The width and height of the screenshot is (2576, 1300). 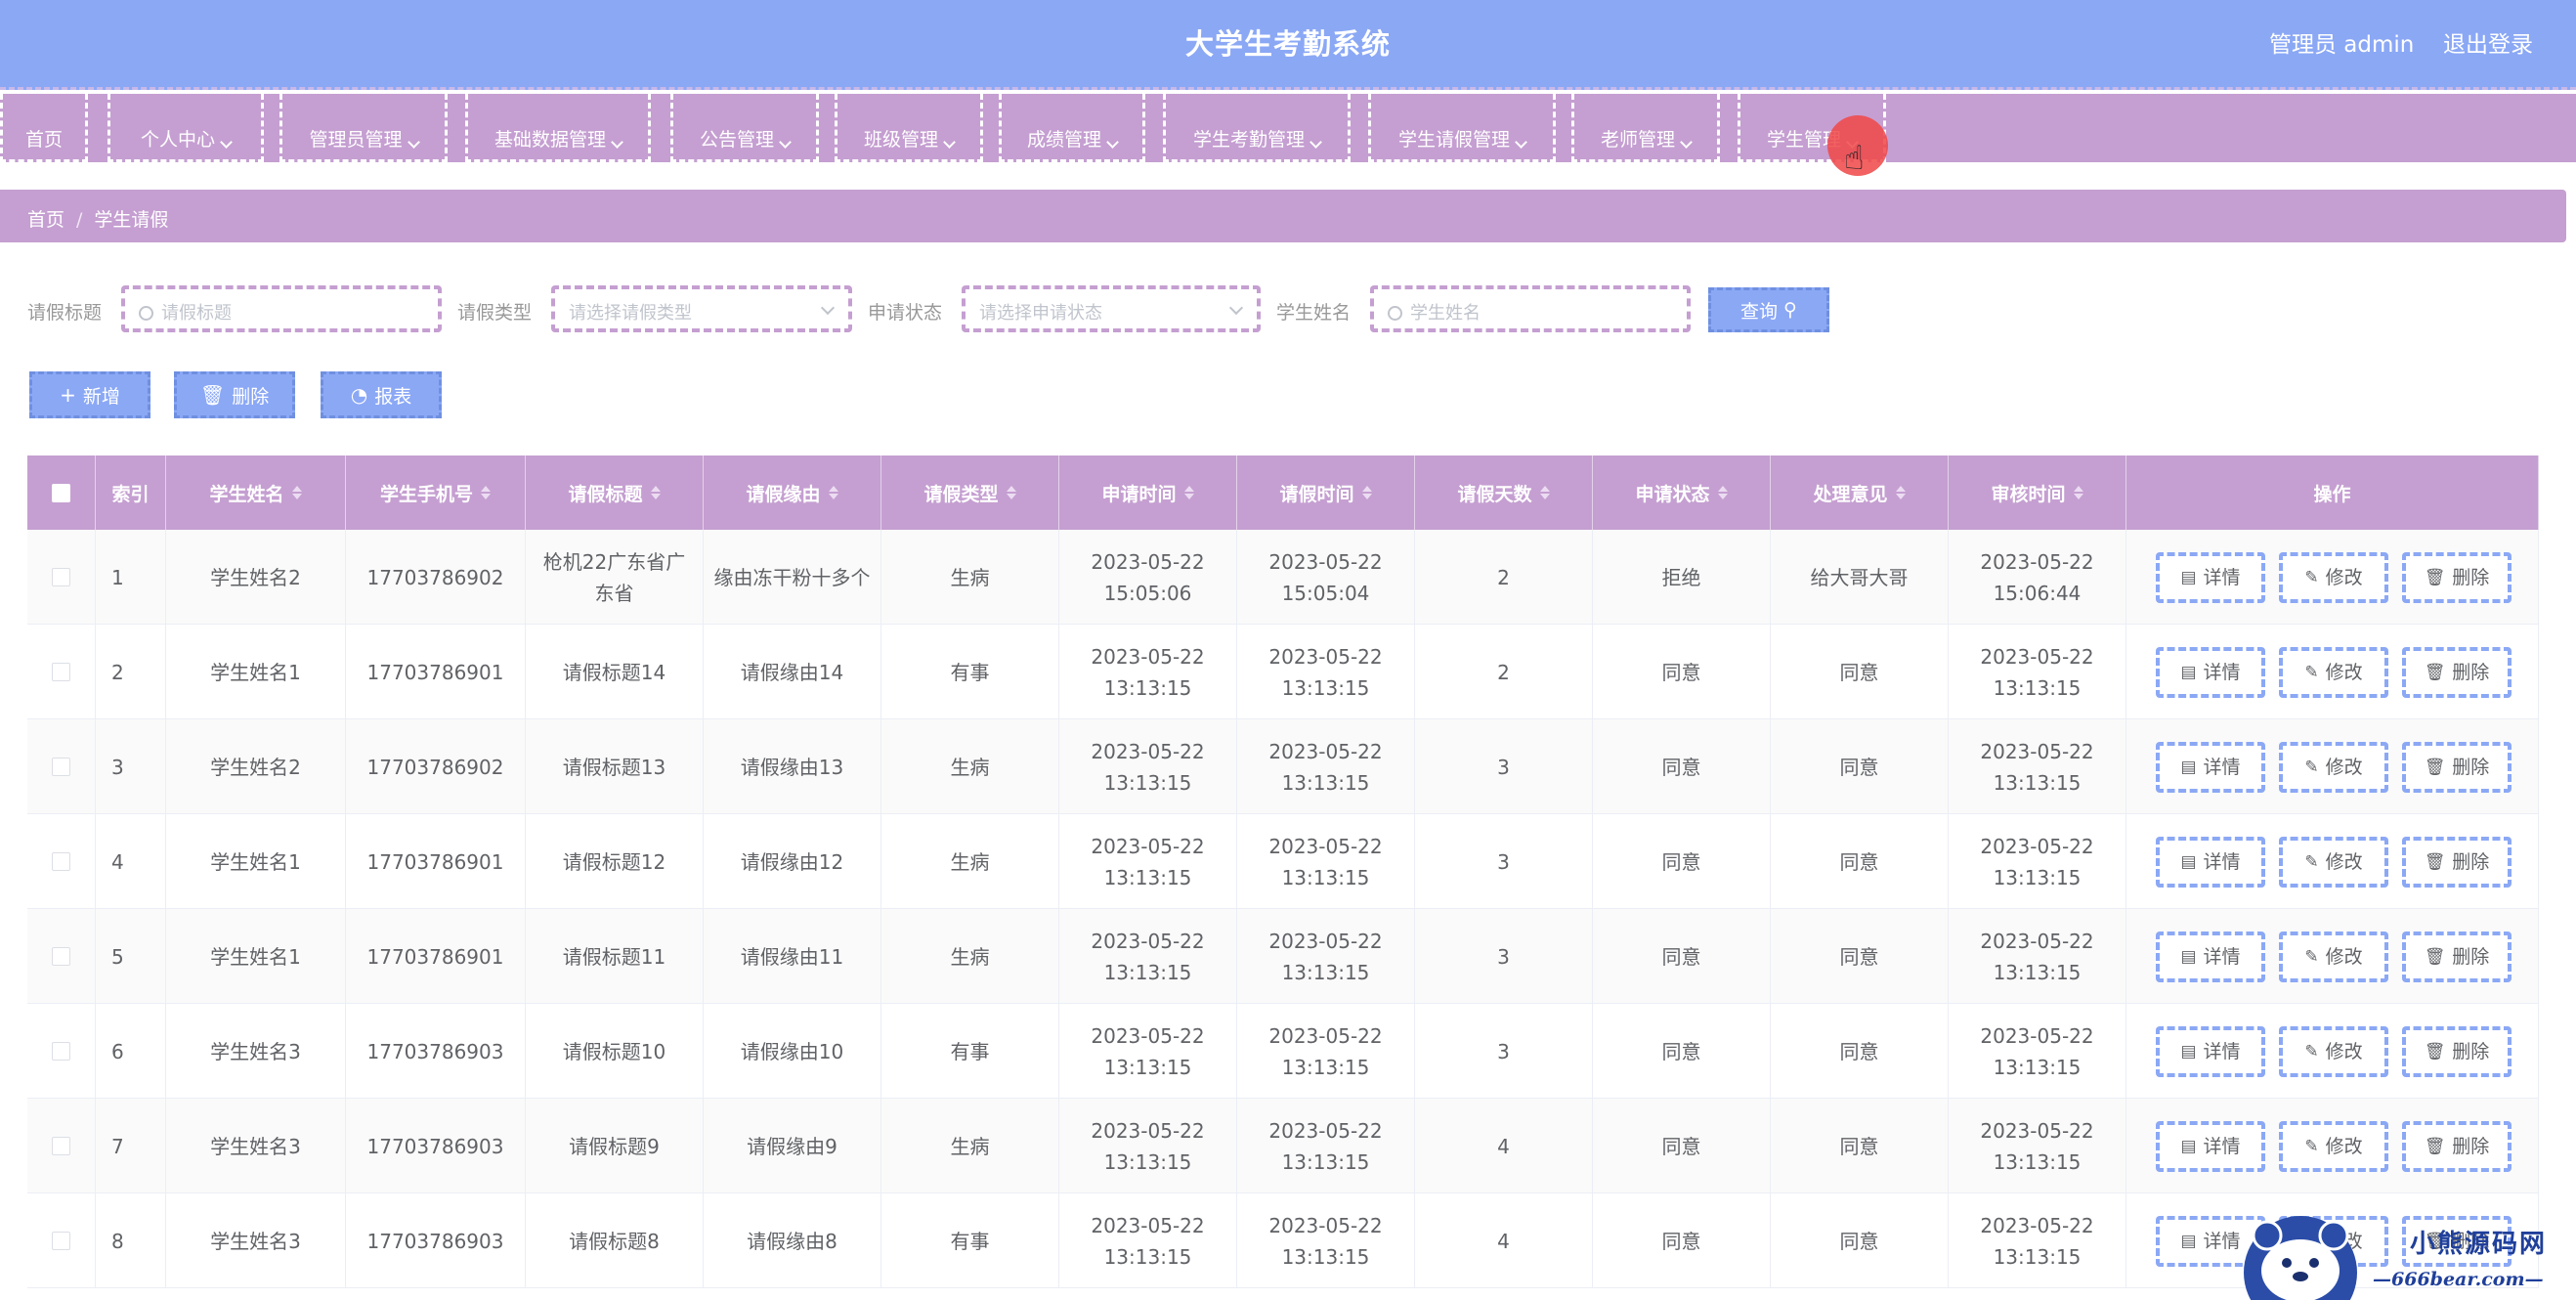 I want to click on pencil-icon: ✎, so click(x=2311, y=1052).